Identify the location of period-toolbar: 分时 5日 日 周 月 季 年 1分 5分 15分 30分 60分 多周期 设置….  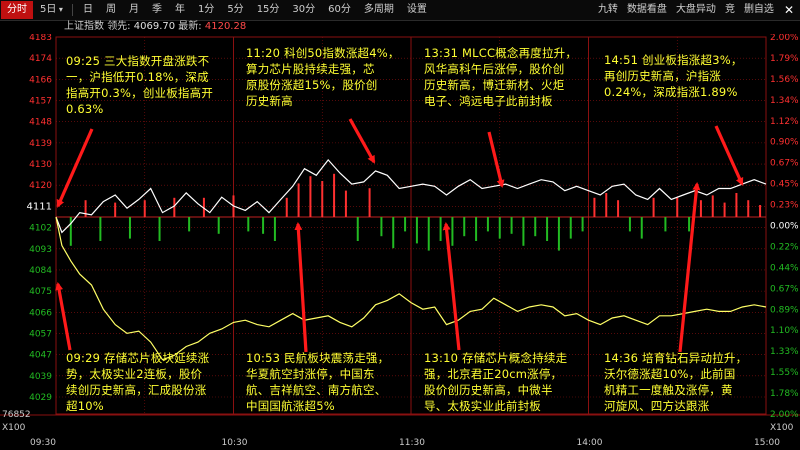
(400, 10).